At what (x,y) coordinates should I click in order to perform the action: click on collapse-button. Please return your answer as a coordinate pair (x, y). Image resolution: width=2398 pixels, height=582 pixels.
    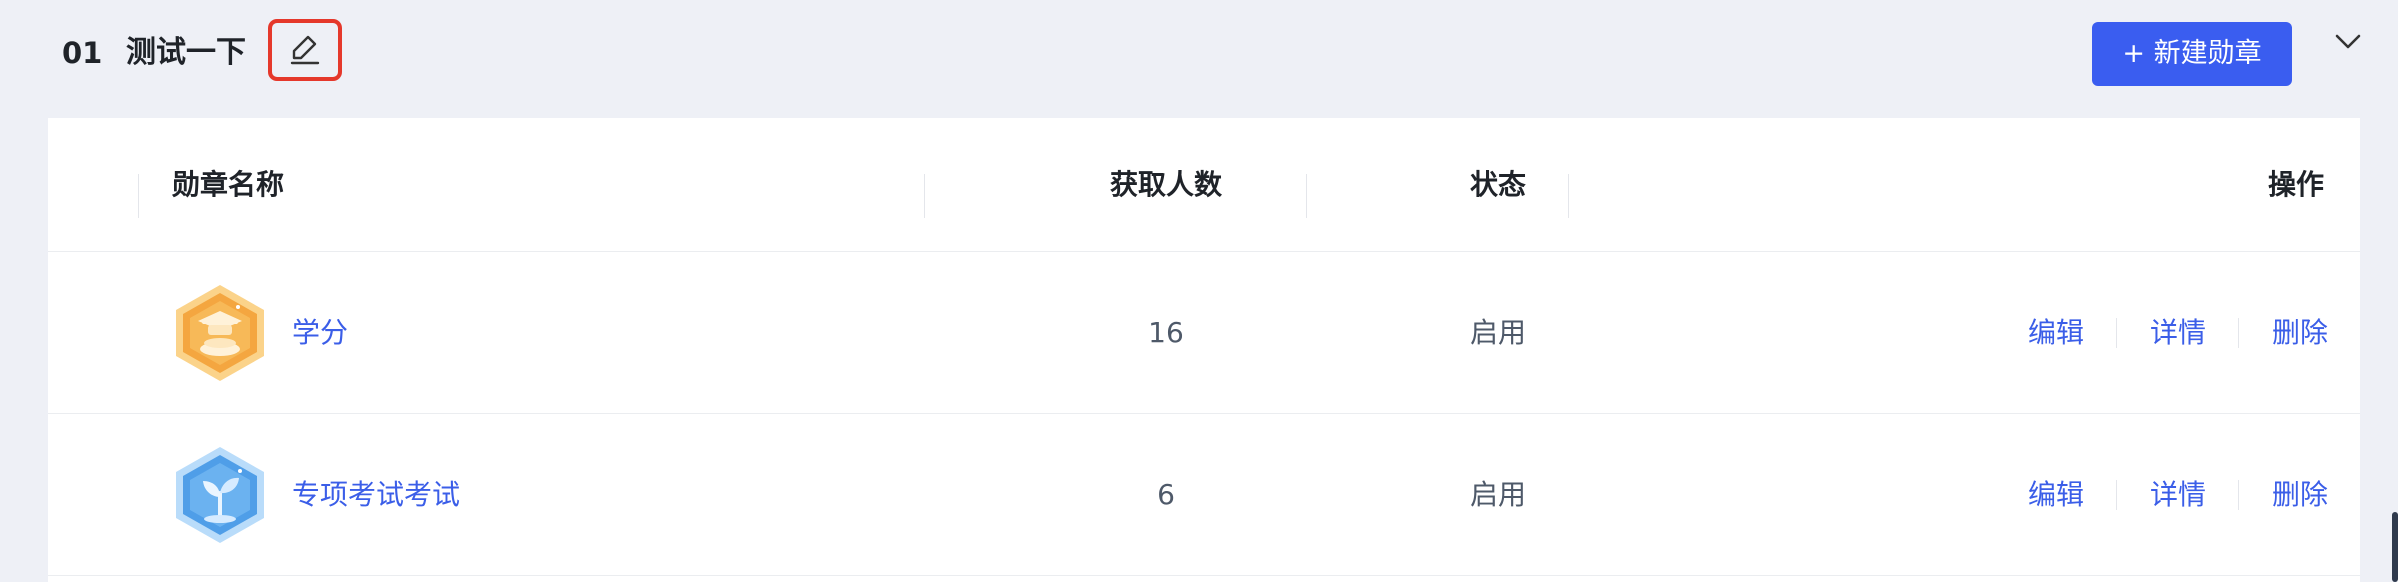
    Looking at the image, I should click on (2348, 44).